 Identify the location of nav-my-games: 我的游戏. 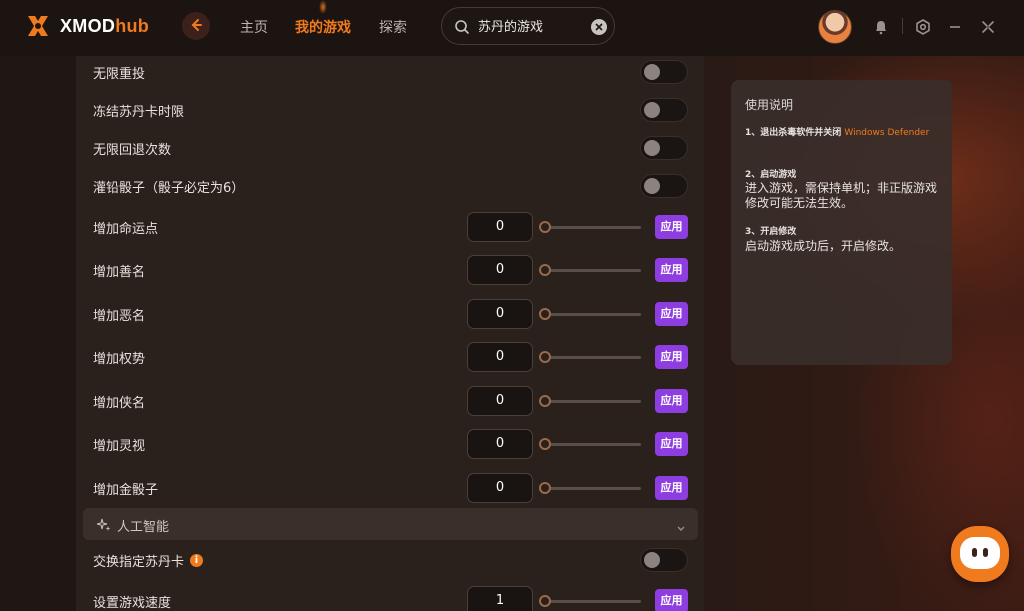
(323, 27).